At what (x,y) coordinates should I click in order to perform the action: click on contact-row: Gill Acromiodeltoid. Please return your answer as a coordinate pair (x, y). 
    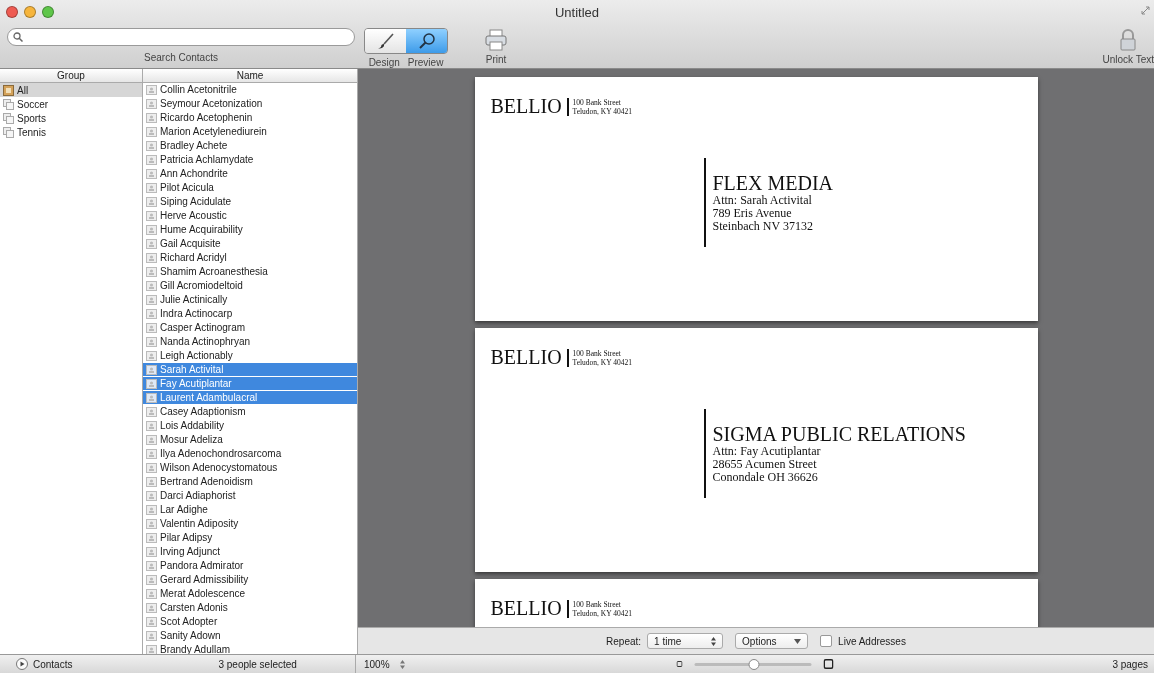
    Looking at the image, I should click on (250, 286).